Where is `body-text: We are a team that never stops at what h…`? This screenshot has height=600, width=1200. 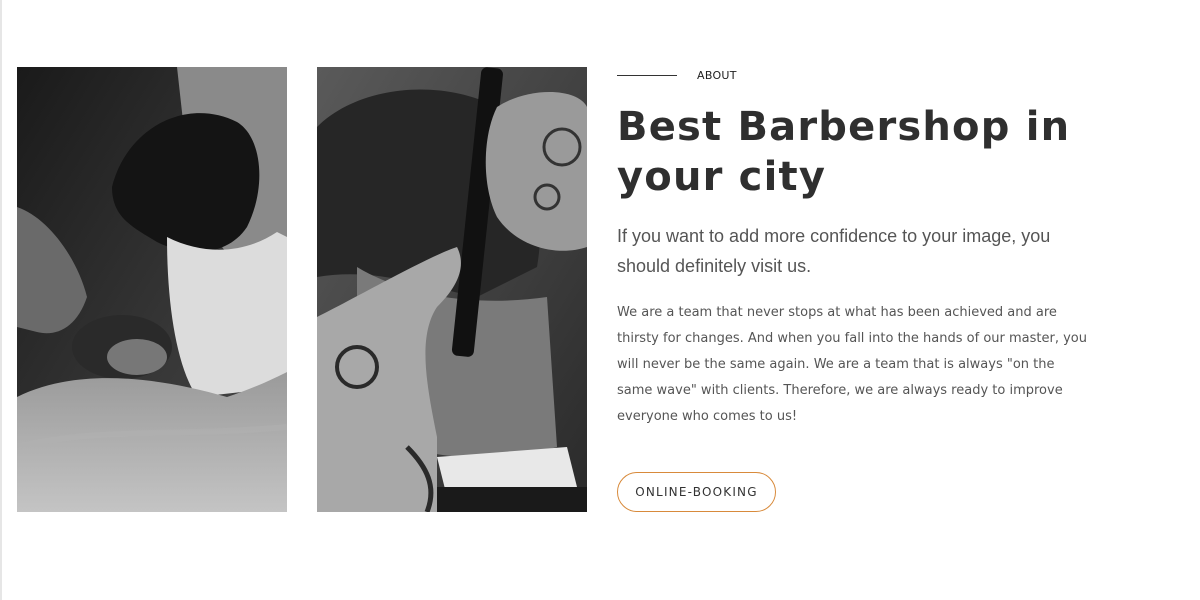 body-text: We are a team that never stops at what h… is located at coordinates (852, 364).